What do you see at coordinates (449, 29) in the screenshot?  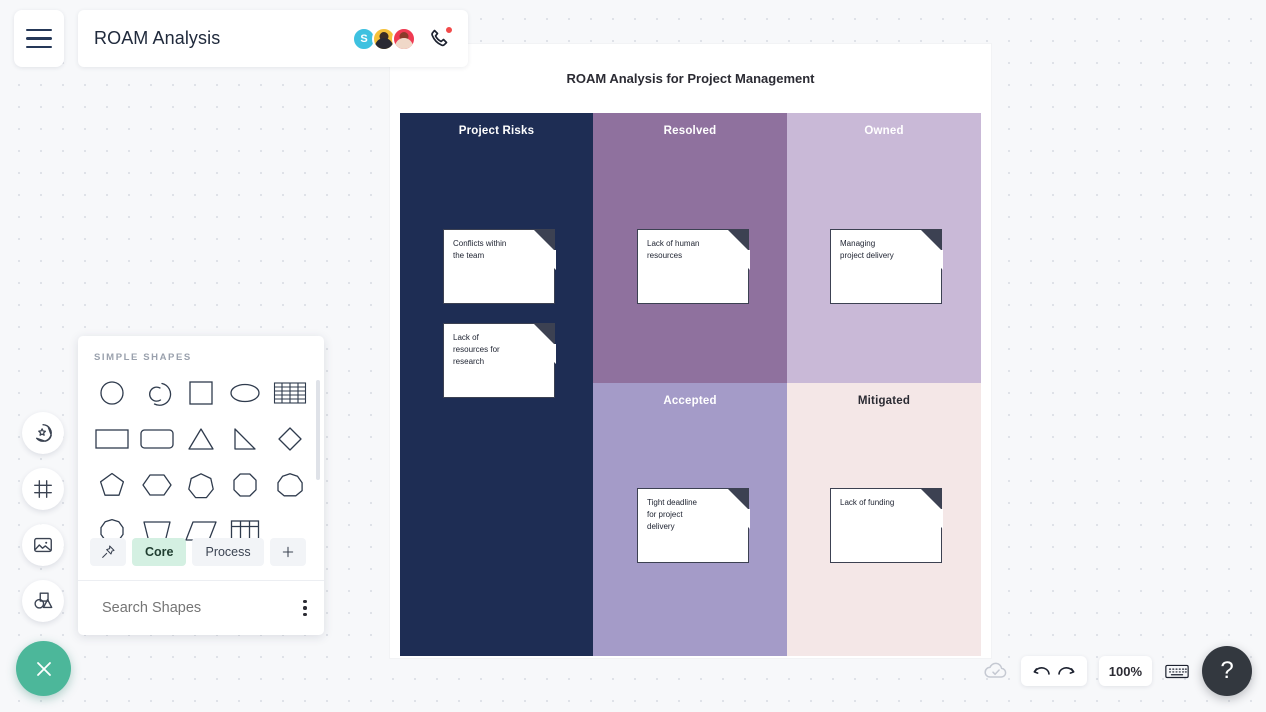 I see `call-notification-badge` at bounding box center [449, 29].